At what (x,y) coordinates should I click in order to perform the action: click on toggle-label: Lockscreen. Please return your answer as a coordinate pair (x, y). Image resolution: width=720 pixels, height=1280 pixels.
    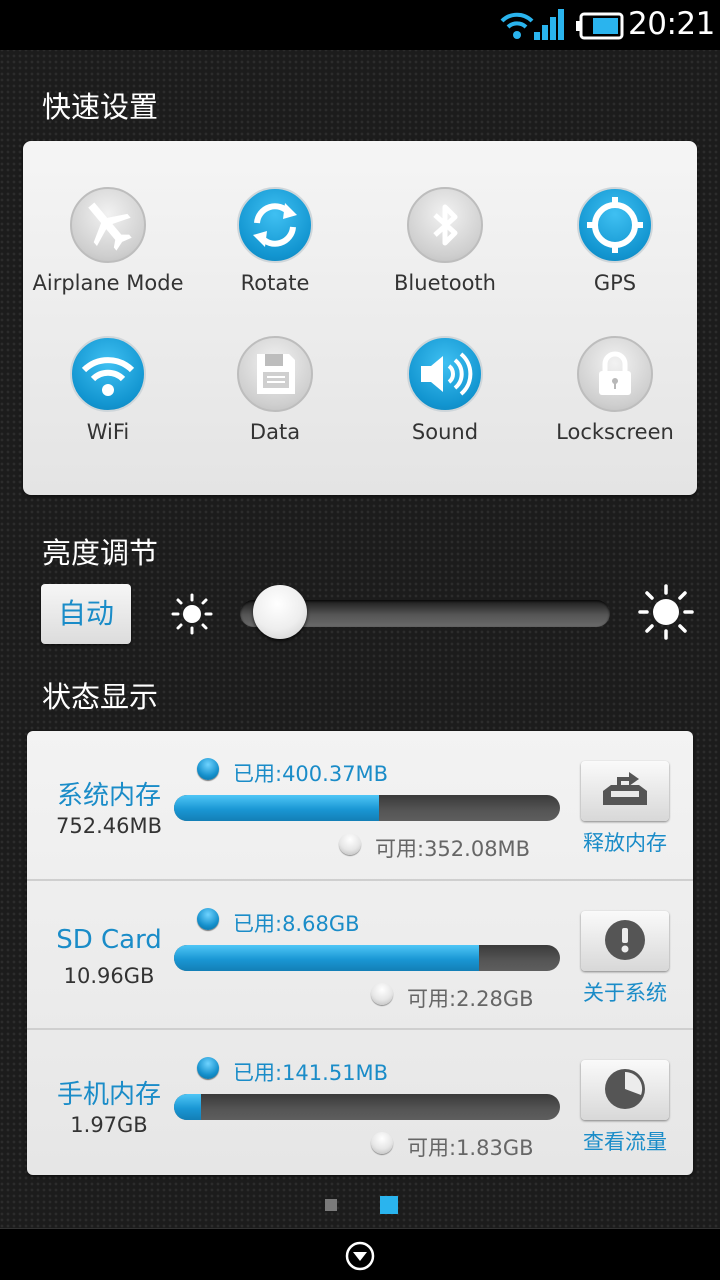
    Looking at the image, I should click on (615, 432).